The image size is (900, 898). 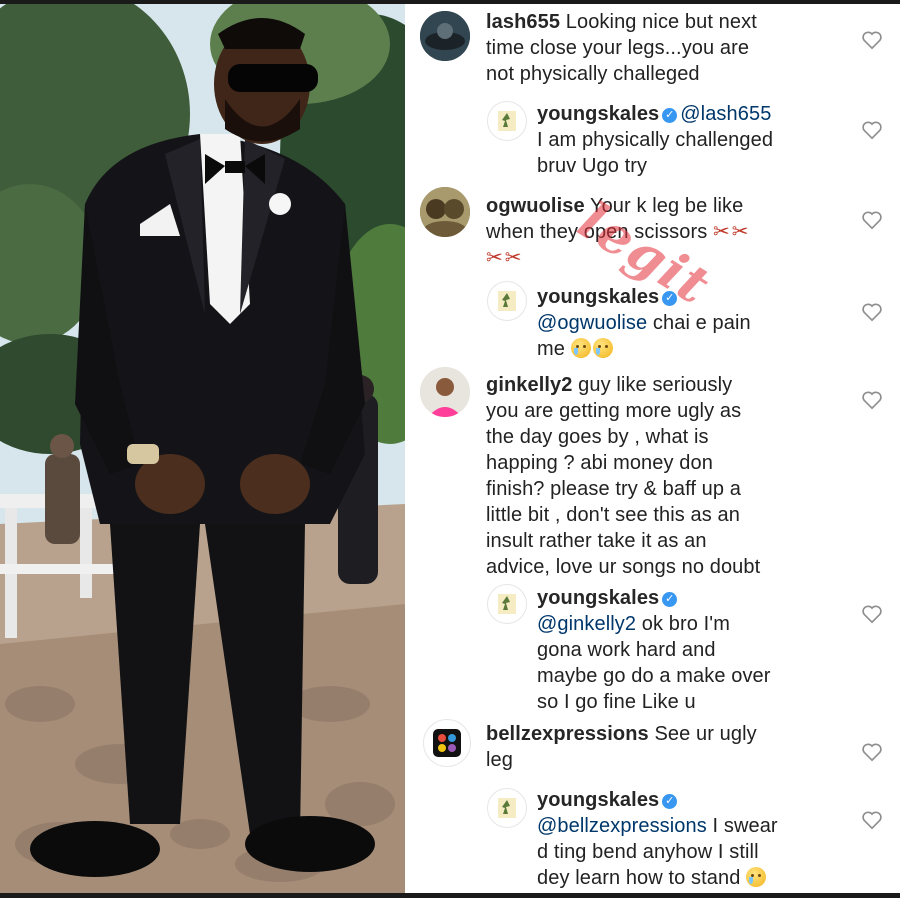 I want to click on comment-line: you are getting more ugly as, so click(x=614, y=411).